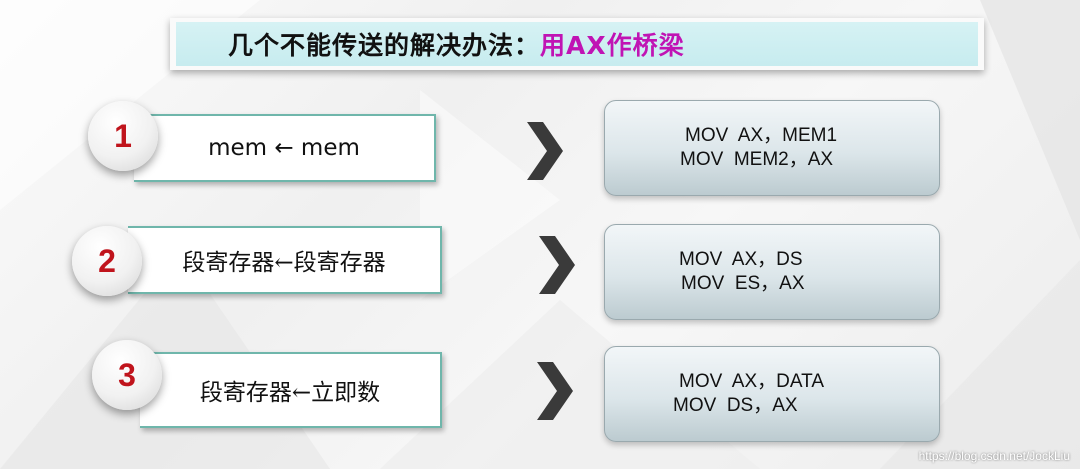 This screenshot has width=1080, height=469. What do you see at coordinates (735, 405) in the screenshot?
I see `solution-line-3-2: MOV DS，AX` at bounding box center [735, 405].